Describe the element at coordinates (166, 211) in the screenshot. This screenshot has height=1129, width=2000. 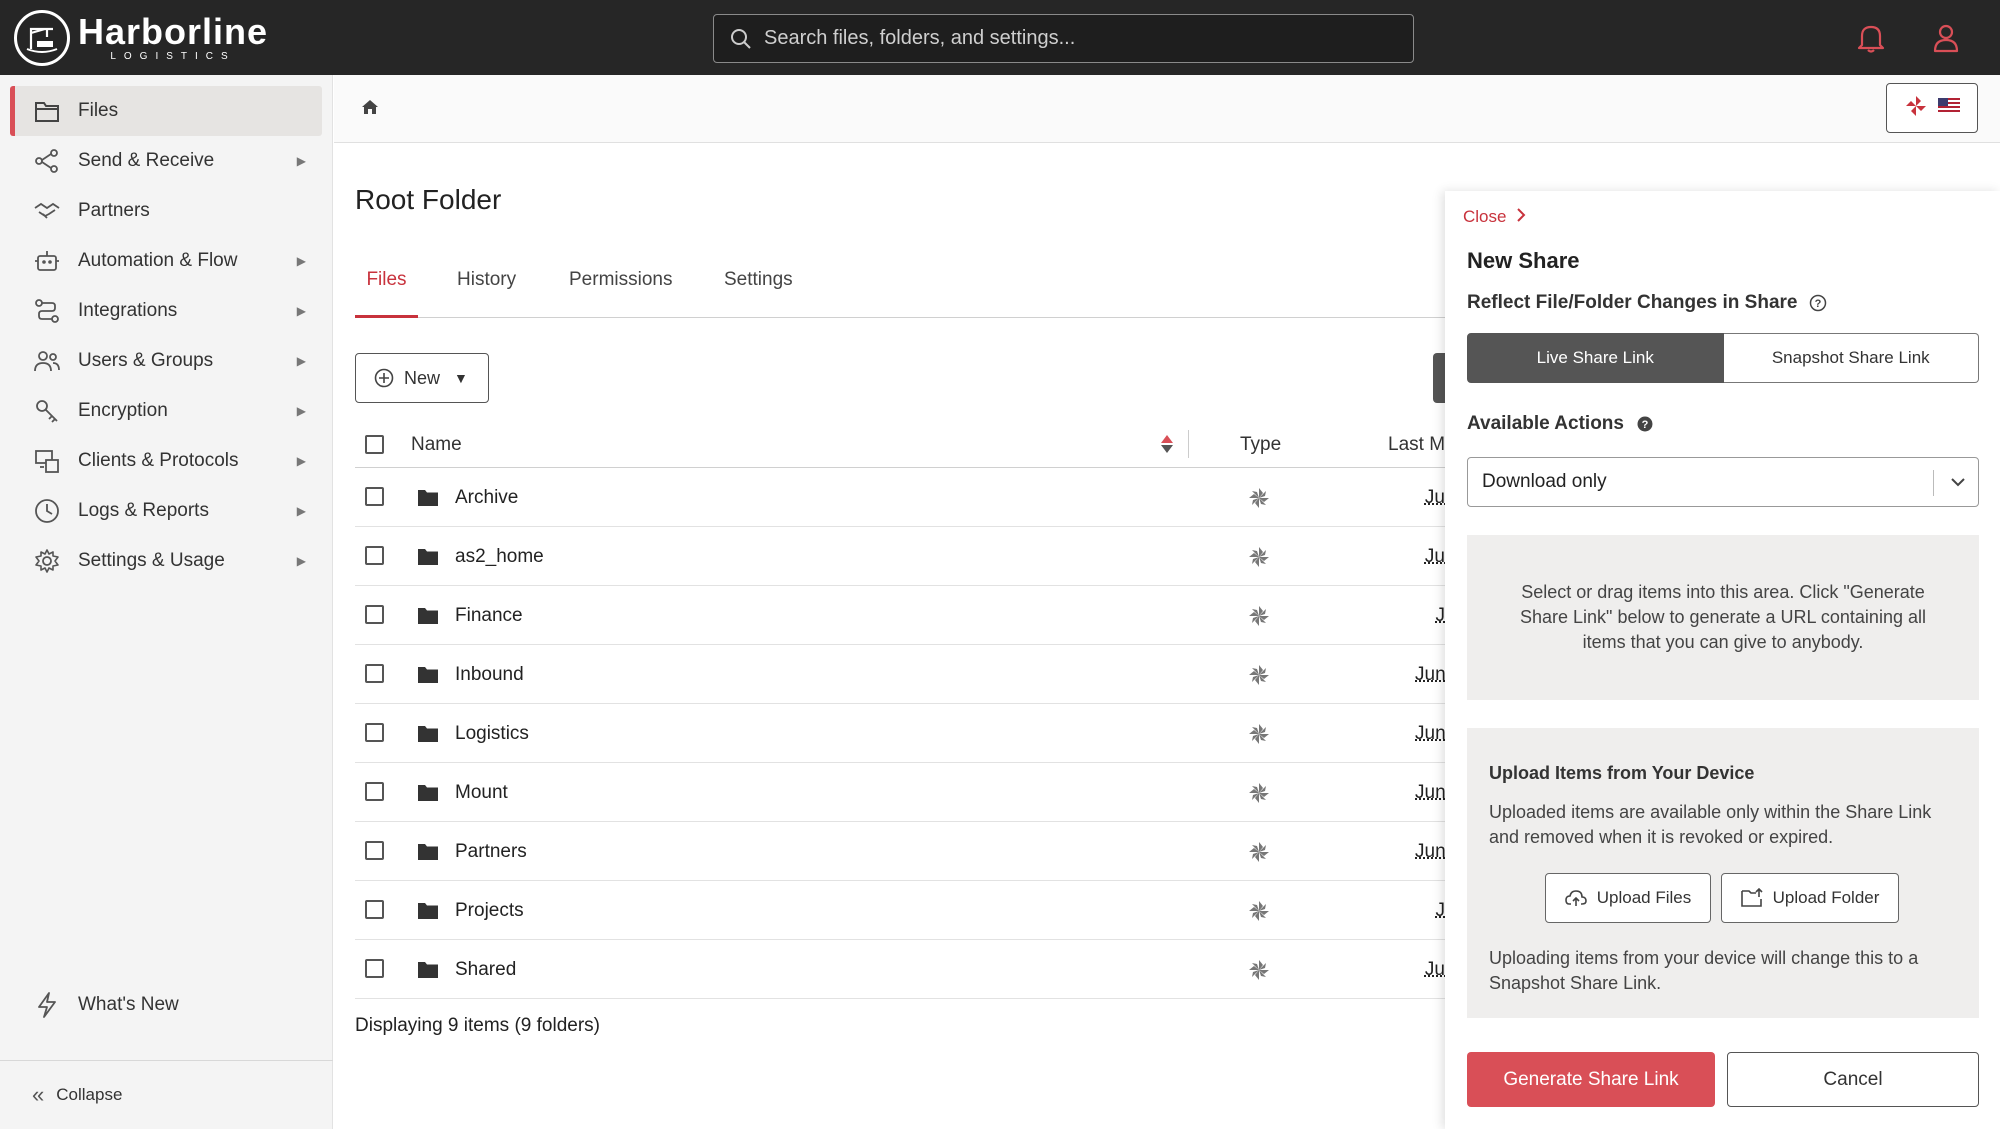
I see `sidebar-item-partners: Partners` at that location.